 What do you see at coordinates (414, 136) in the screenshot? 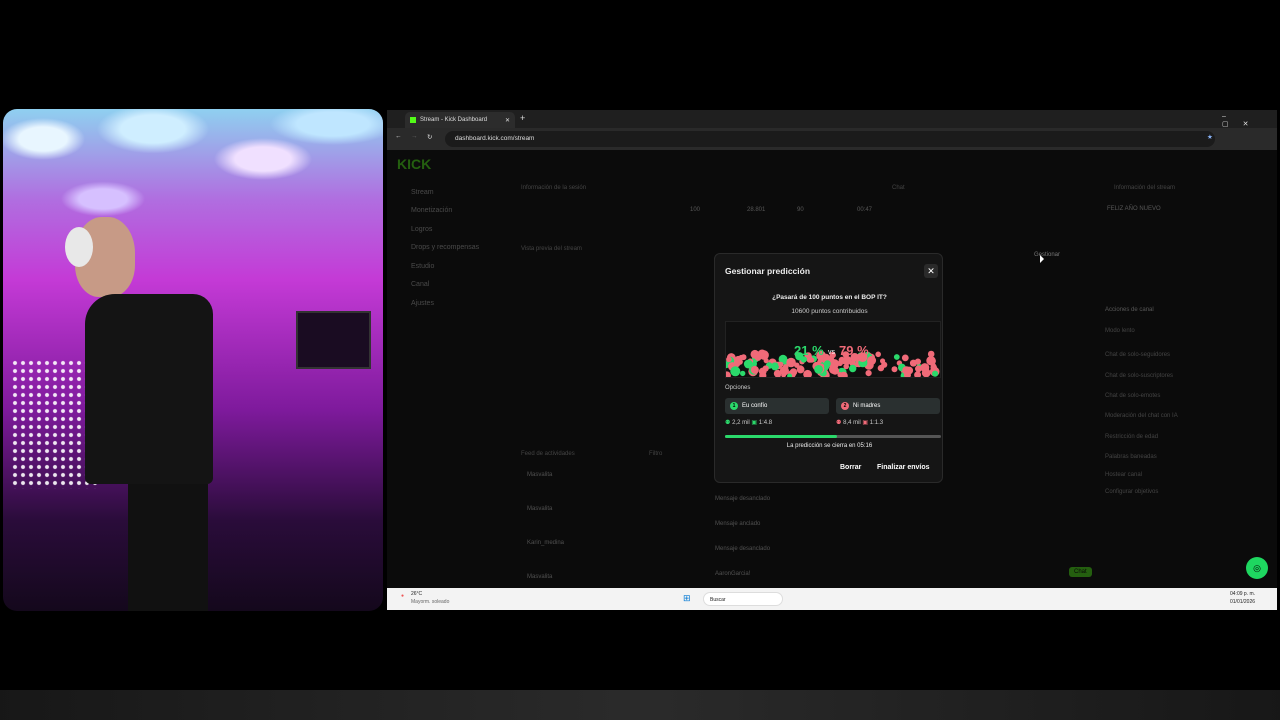
I see `forward-icon: →` at bounding box center [414, 136].